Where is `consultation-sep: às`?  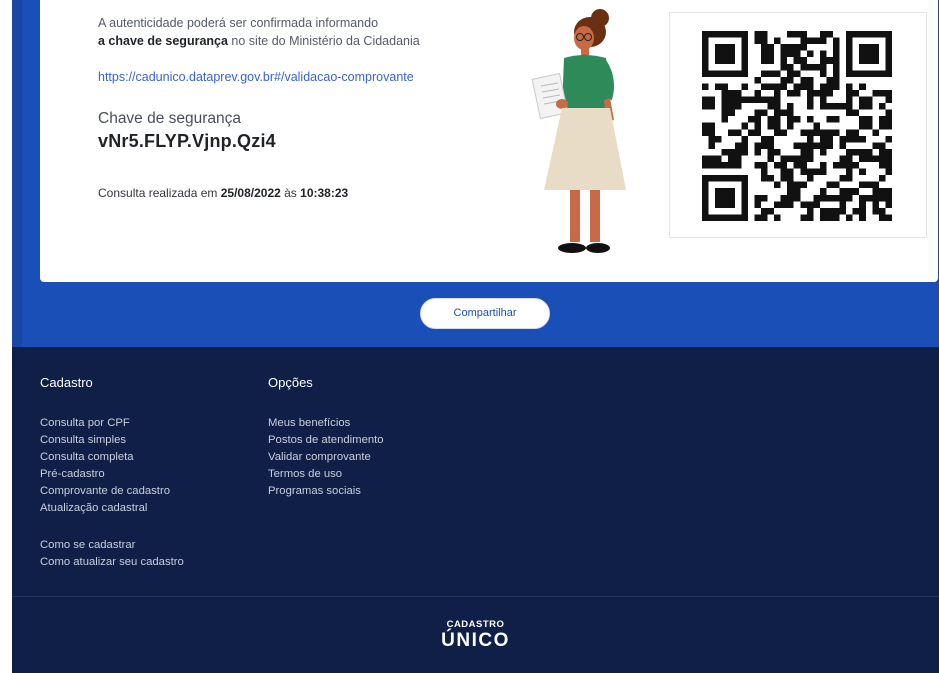 consultation-sep: às is located at coordinates (290, 193).